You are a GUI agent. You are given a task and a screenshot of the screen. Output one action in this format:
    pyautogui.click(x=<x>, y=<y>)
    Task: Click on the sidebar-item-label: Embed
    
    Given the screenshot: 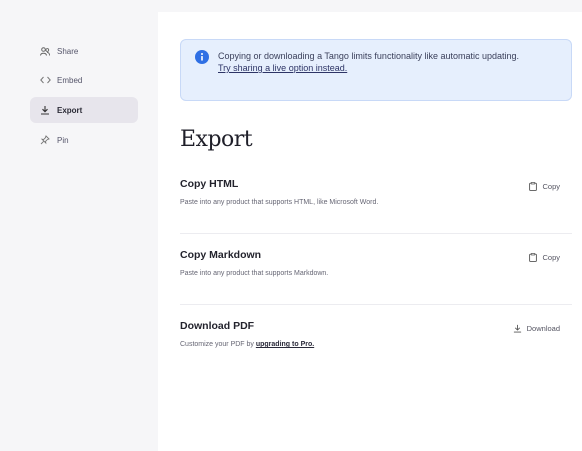 What is the action you would take?
    pyautogui.click(x=70, y=80)
    